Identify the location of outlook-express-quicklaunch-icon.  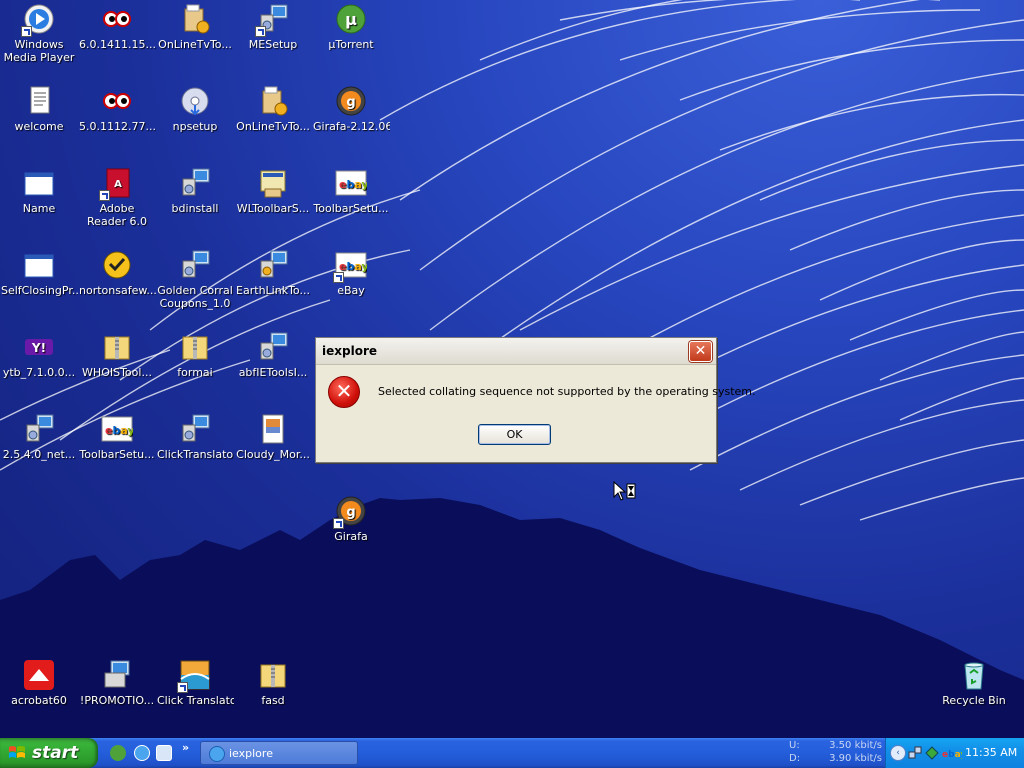
(164, 753).